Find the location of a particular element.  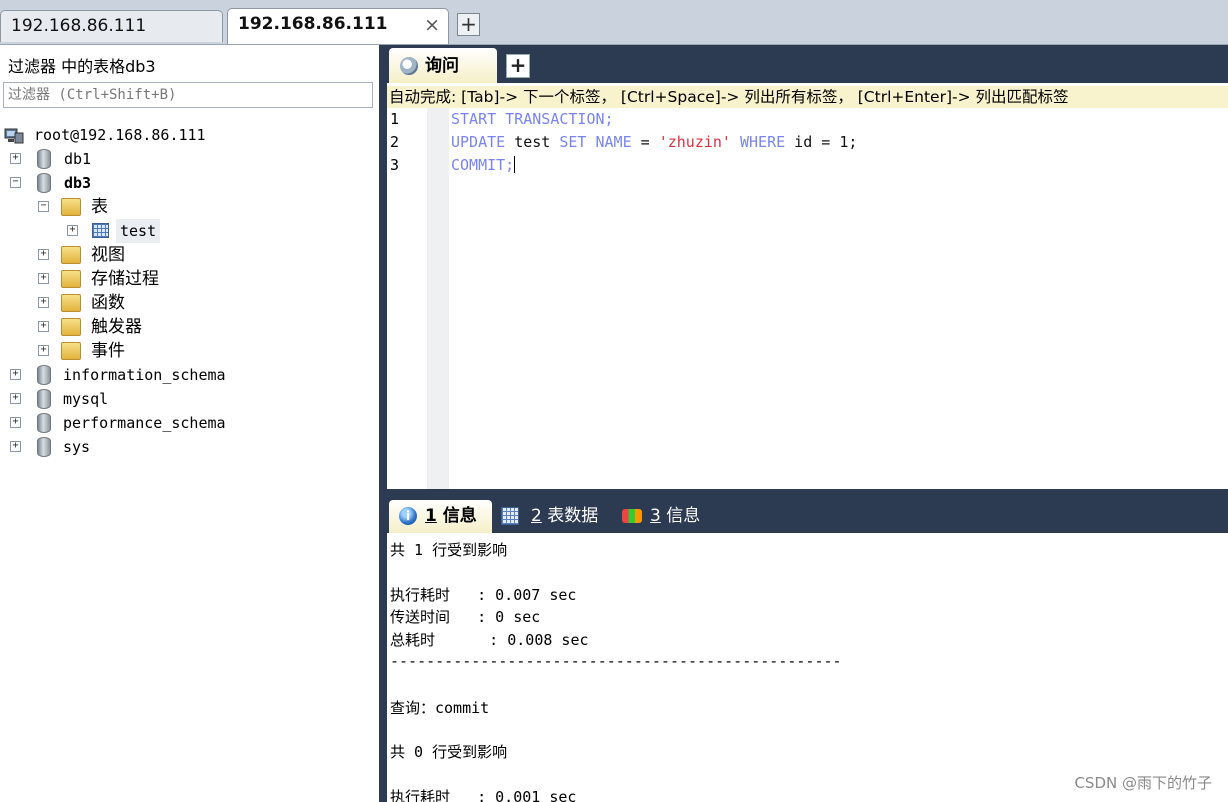

tab-query-label: 询问 is located at coordinates (442, 66).